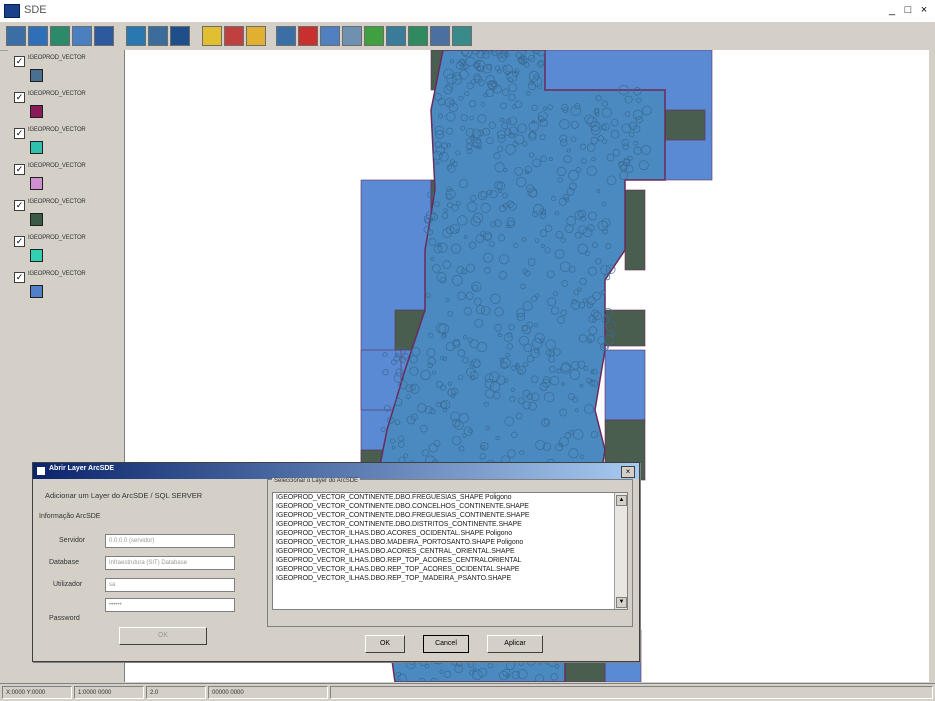 The width and height of the screenshot is (935, 701). Describe the element at coordinates (308, 36) in the screenshot. I see `delete-icon` at that location.